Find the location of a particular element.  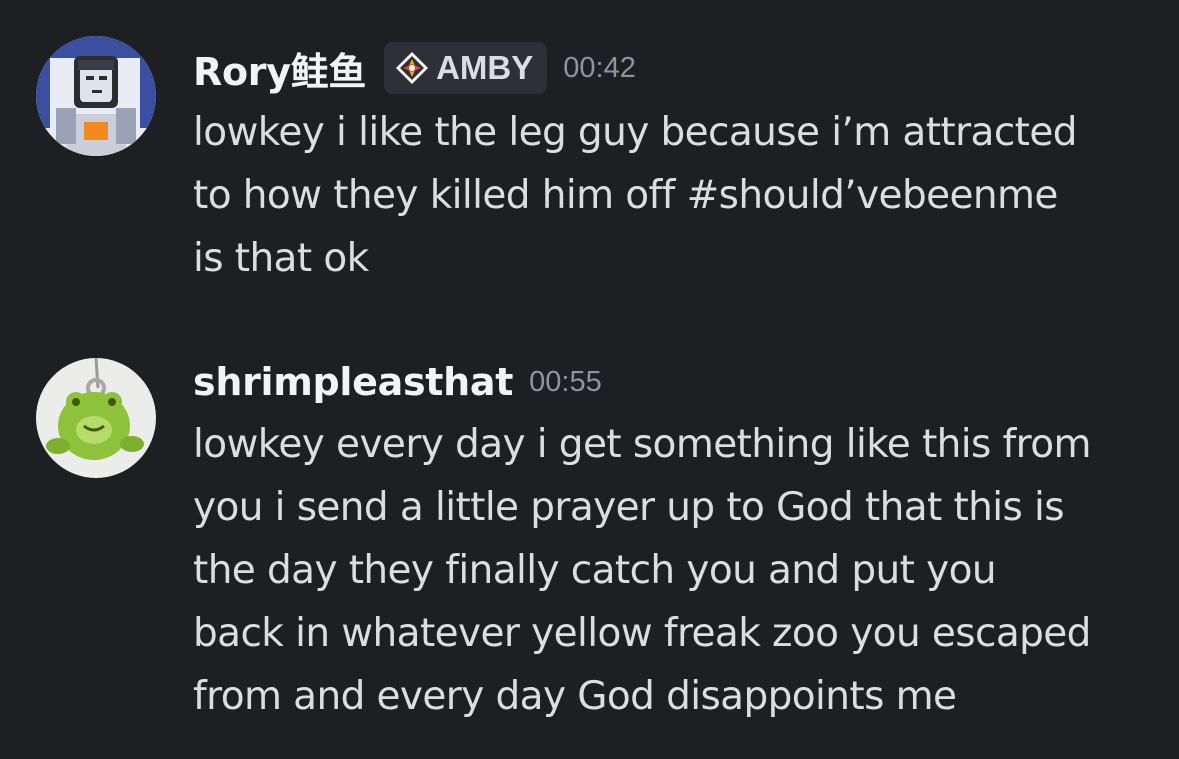

message-line: is that ok is located at coordinates (281, 258).